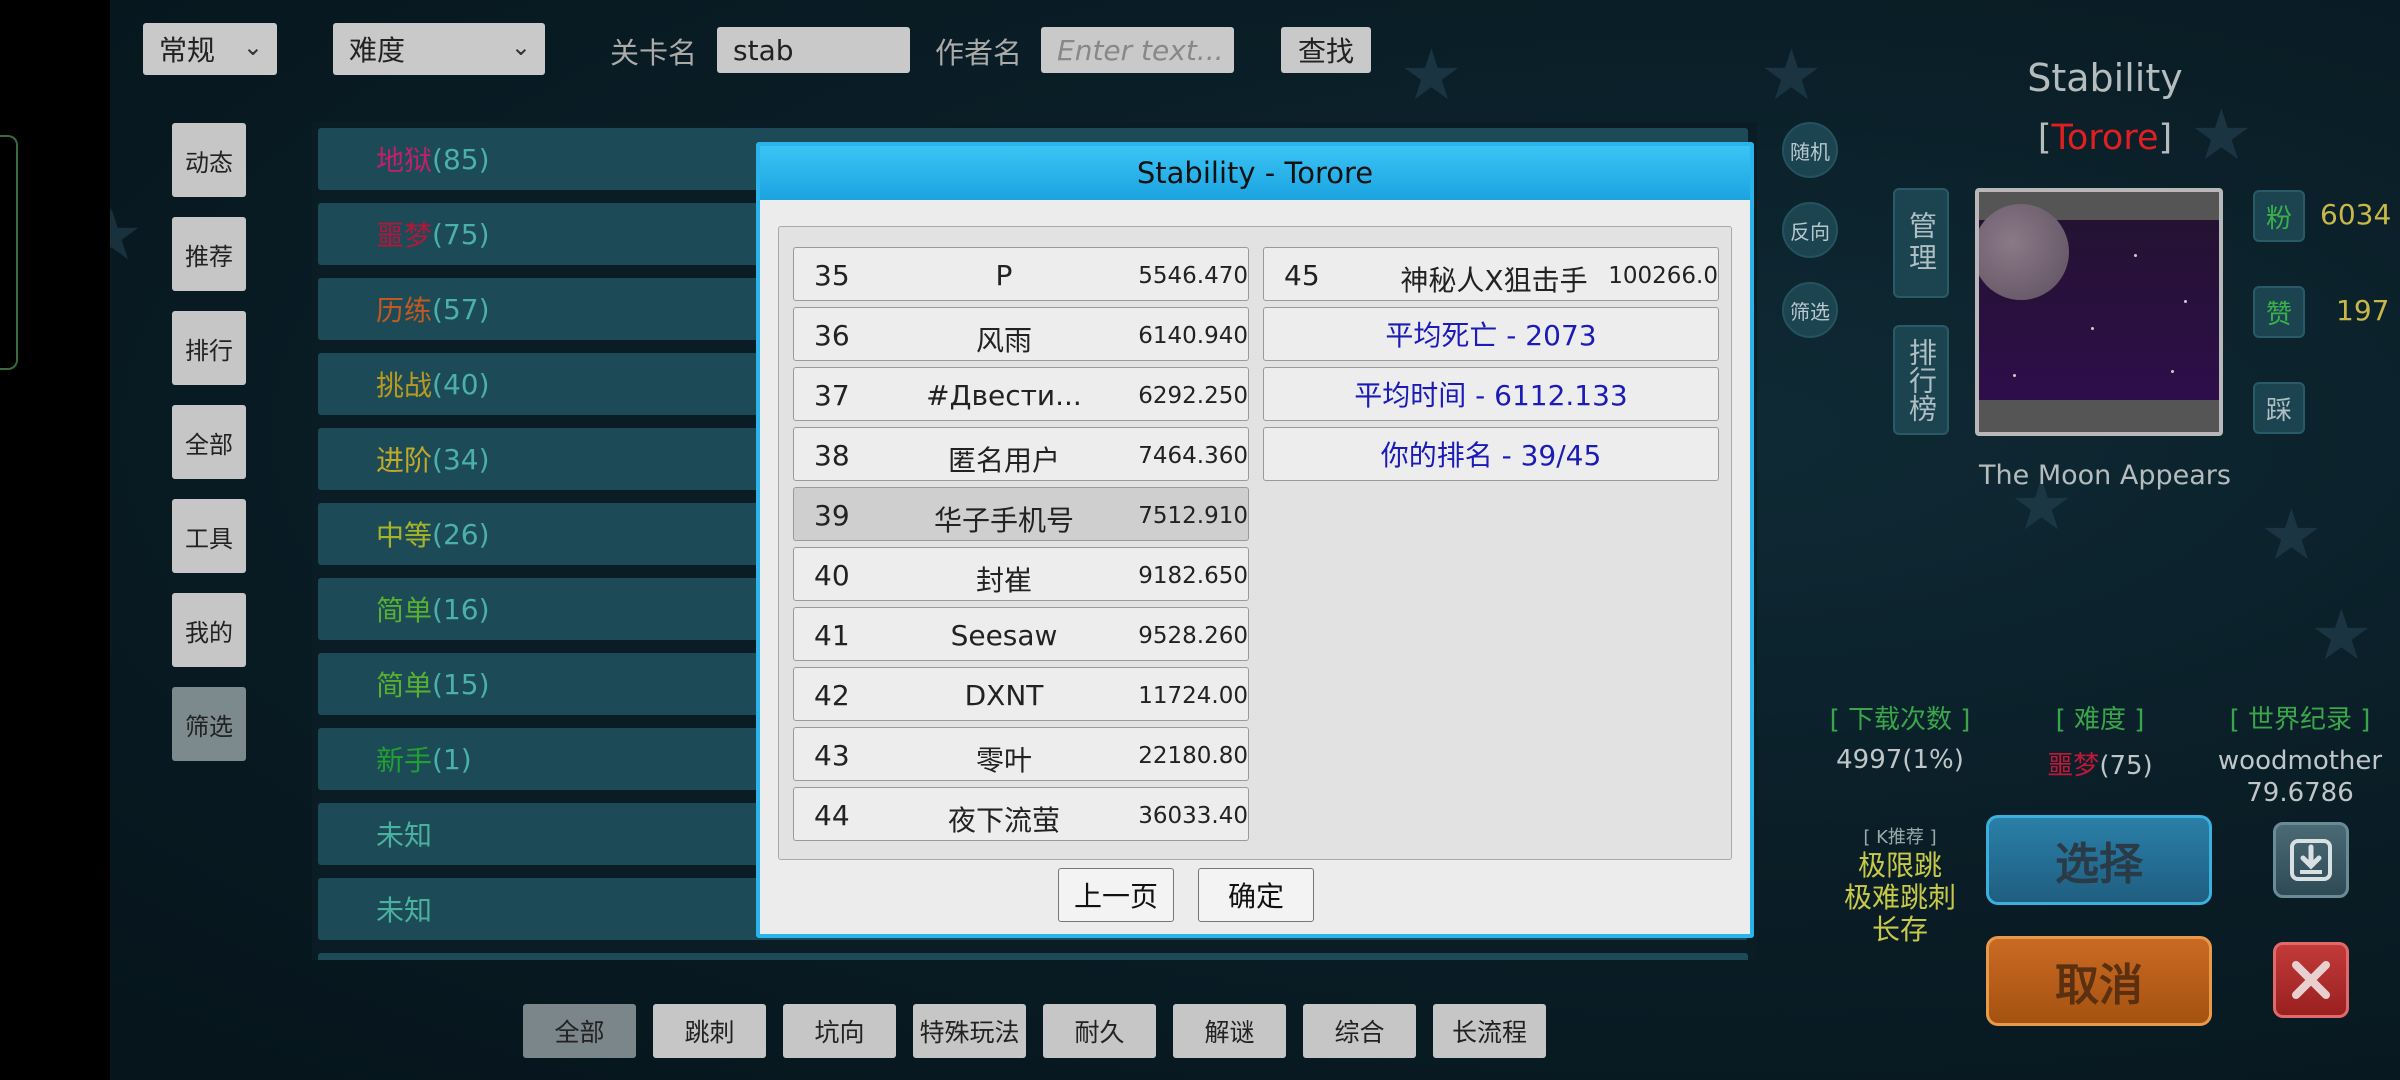 The image size is (2400, 1080). Describe the element at coordinates (1900, 720) in the screenshot. I see `downloads-header: [ 下载次数 ]` at that location.